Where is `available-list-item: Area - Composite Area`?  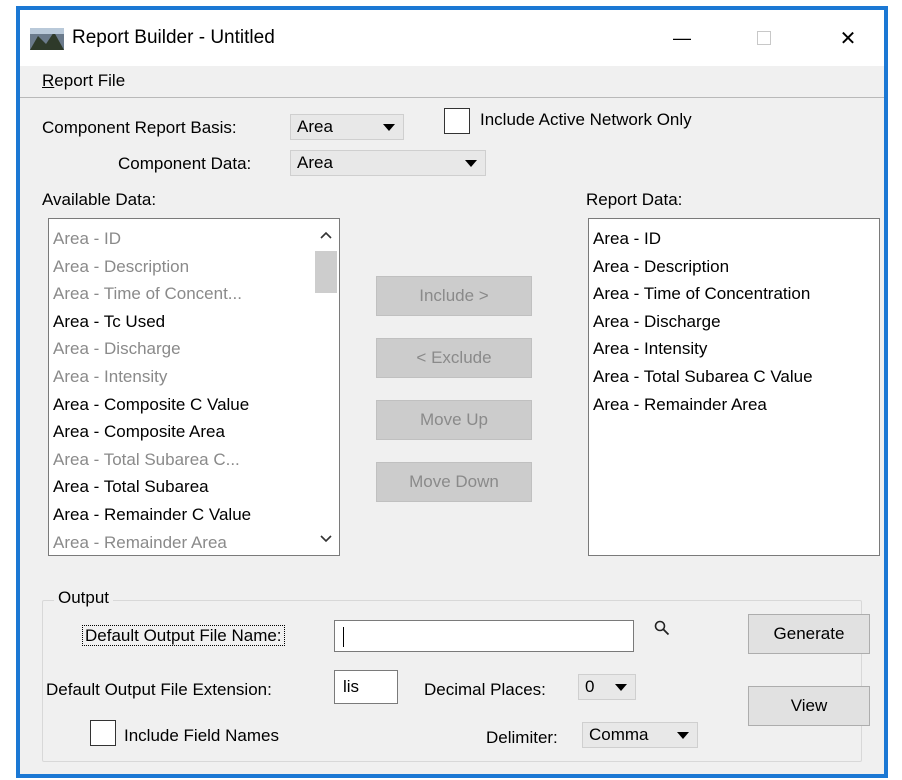
available-list-item: Area - Composite Area is located at coordinates (182, 432).